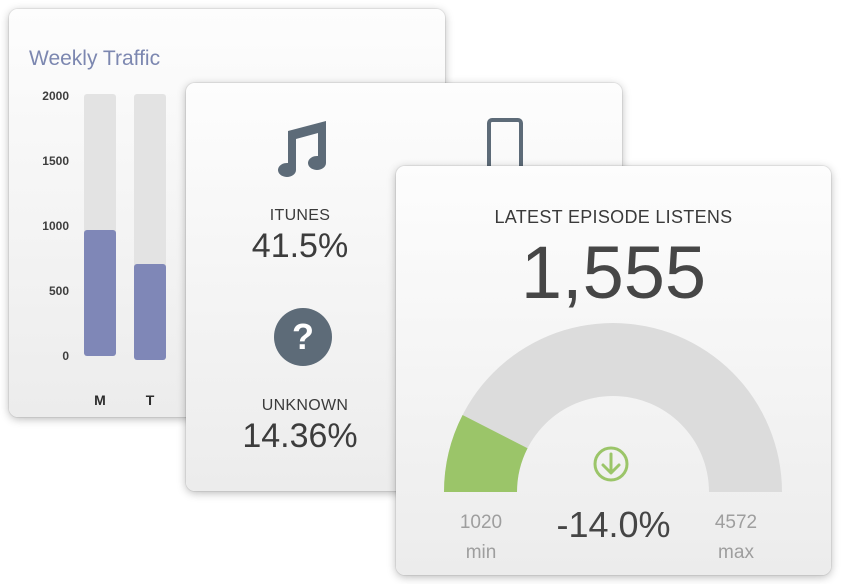  What do you see at coordinates (611, 464) in the screenshot?
I see `down-arrow-circle-icon` at bounding box center [611, 464].